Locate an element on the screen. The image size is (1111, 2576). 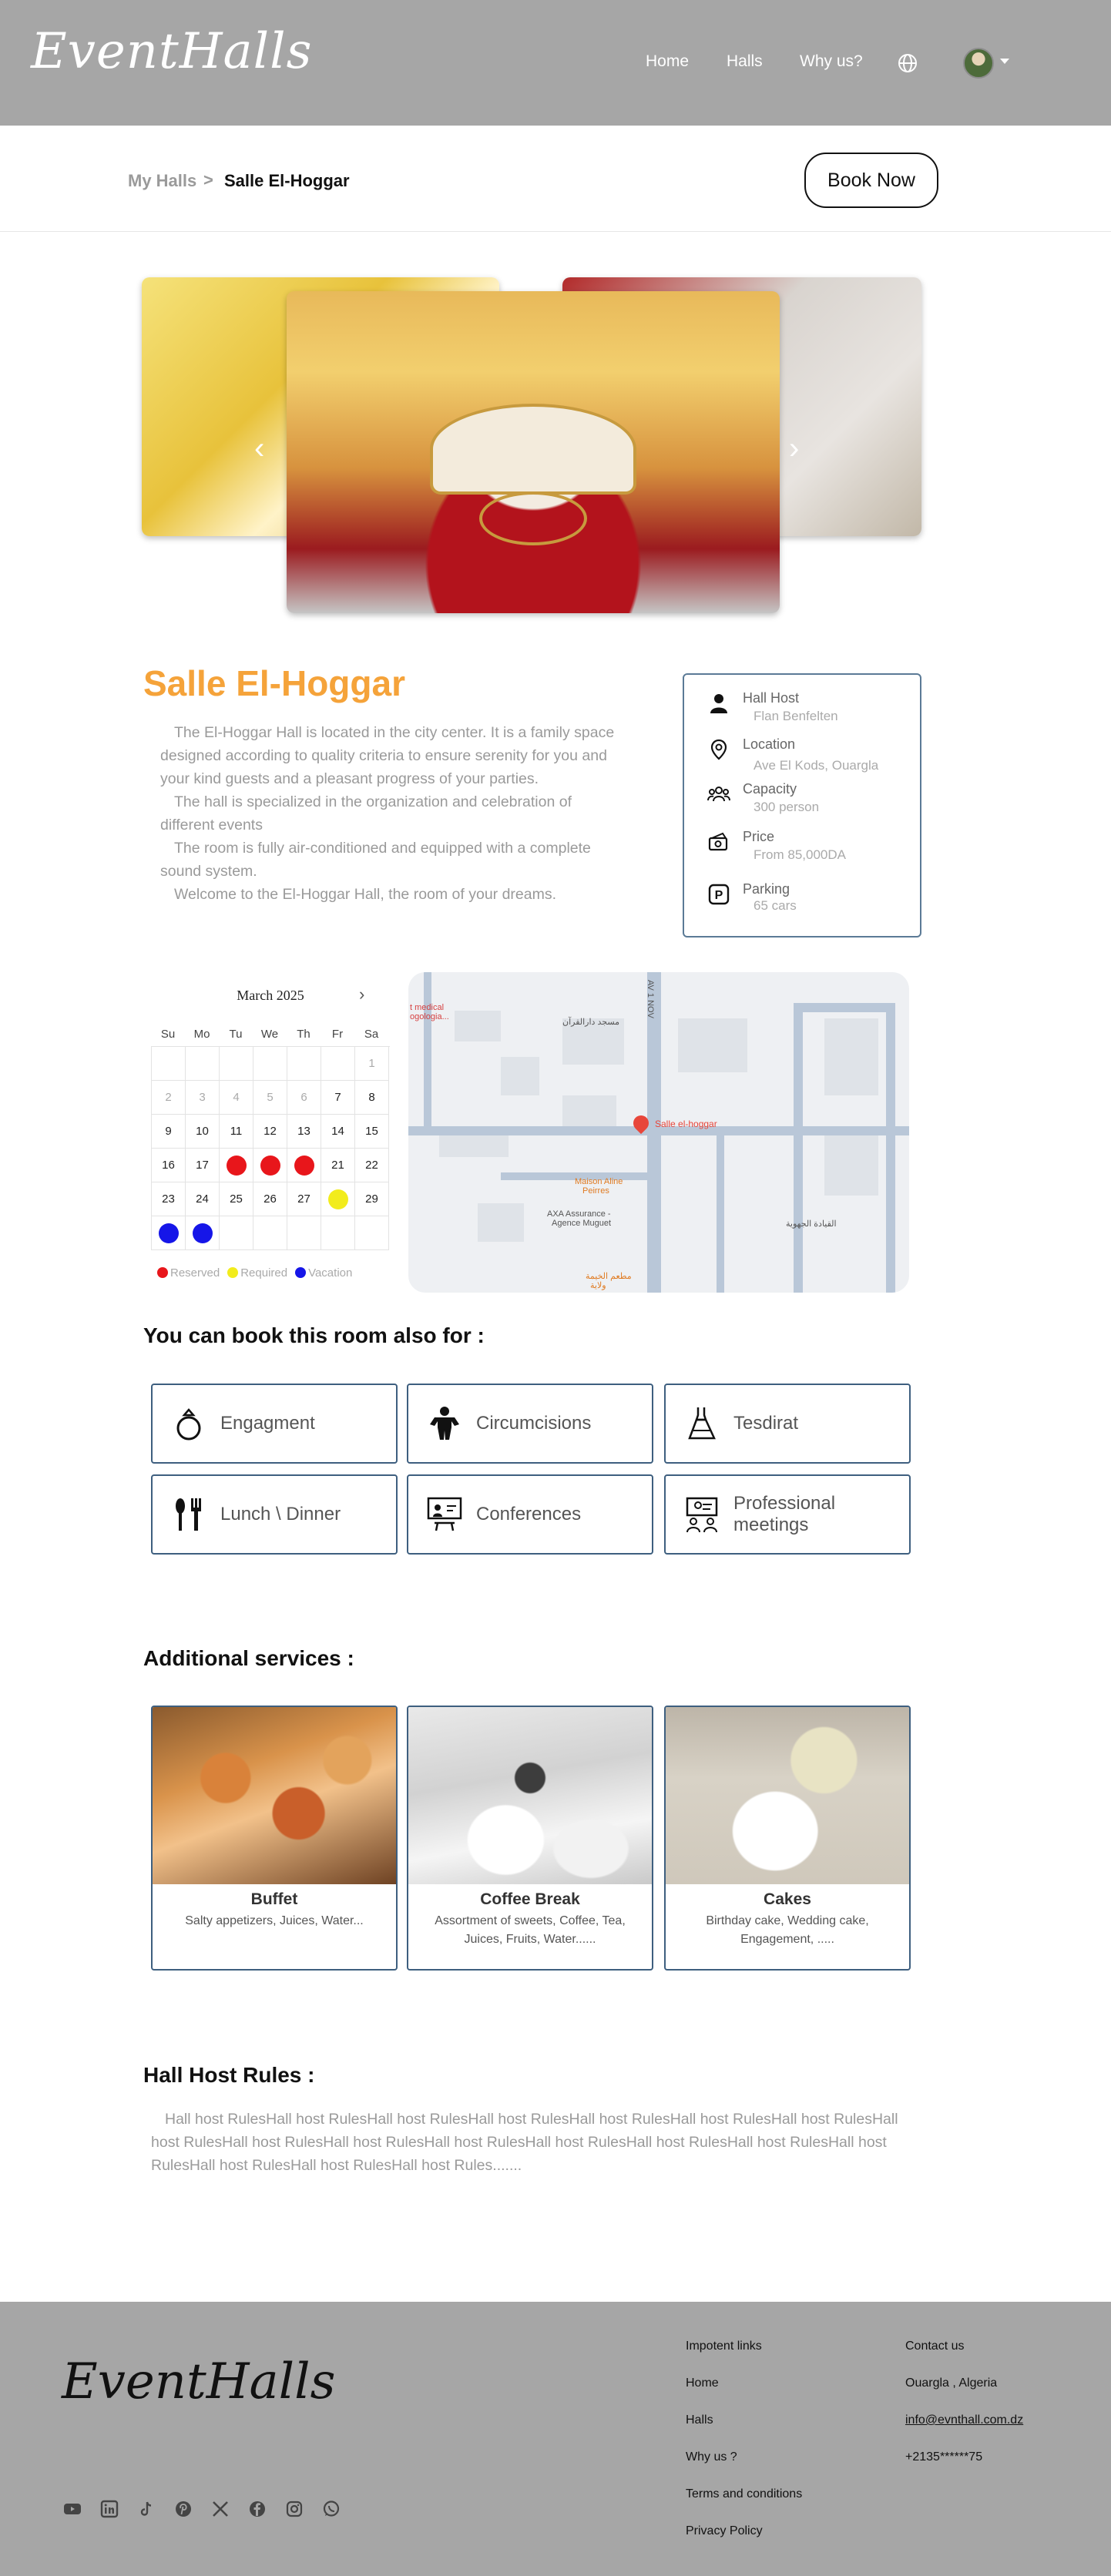
globe-icon is located at coordinates (908, 63).